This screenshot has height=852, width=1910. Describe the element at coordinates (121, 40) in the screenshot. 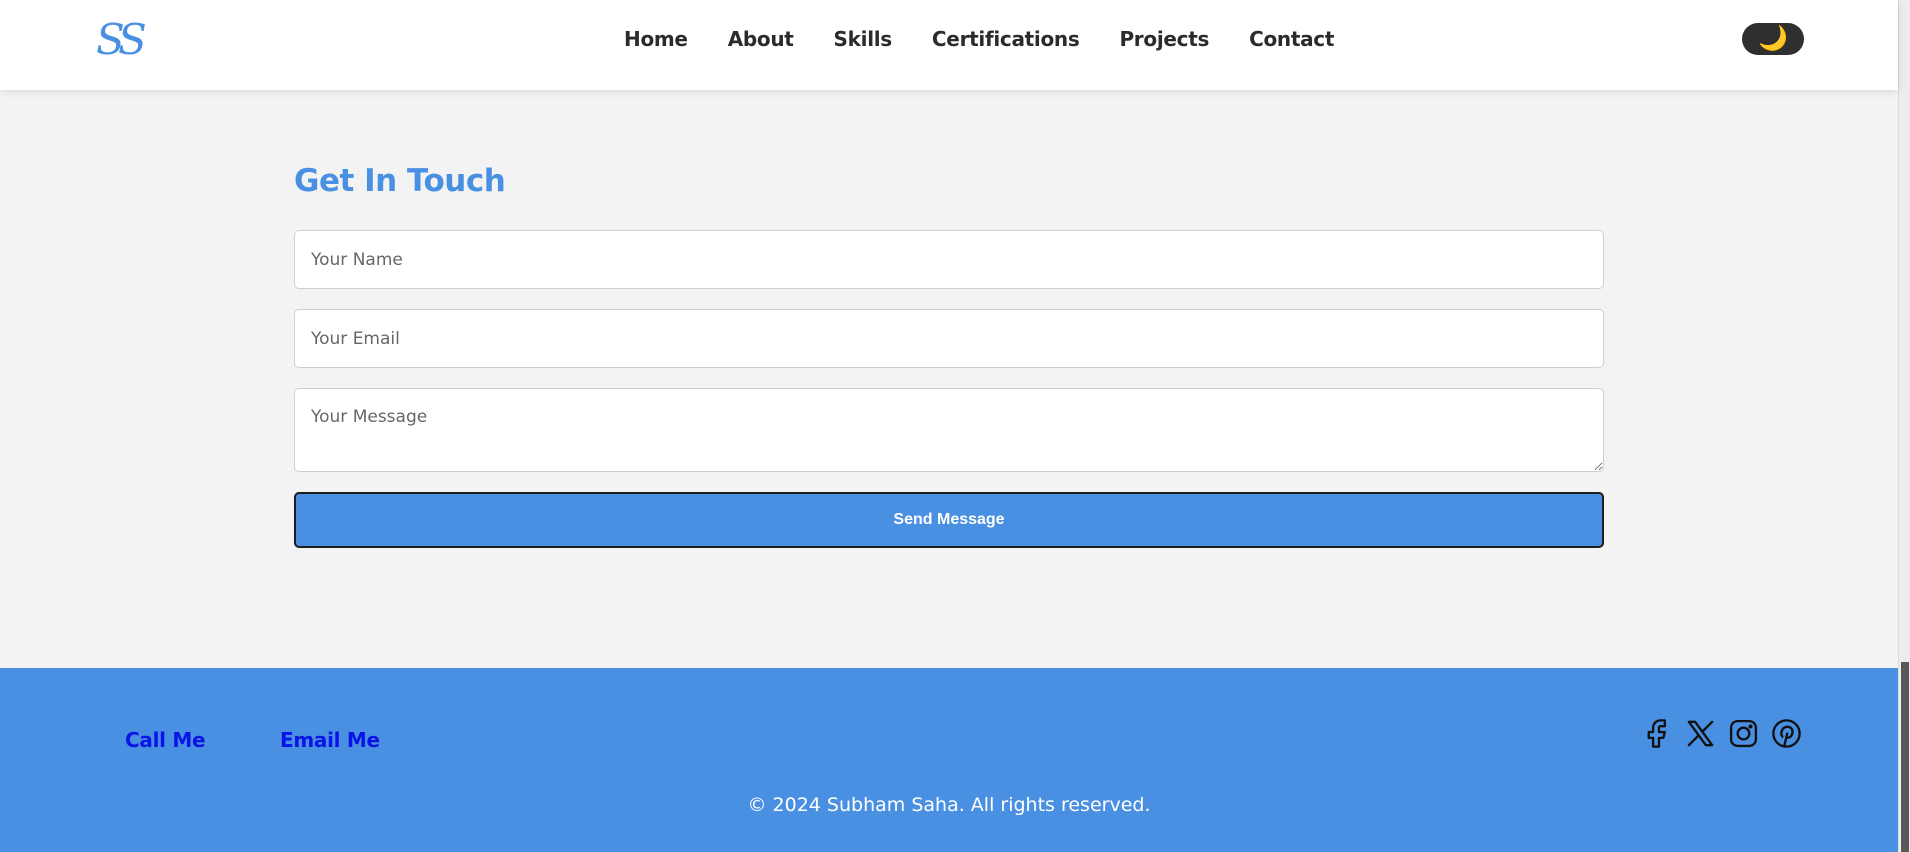

I see `site-logo: SS` at that location.